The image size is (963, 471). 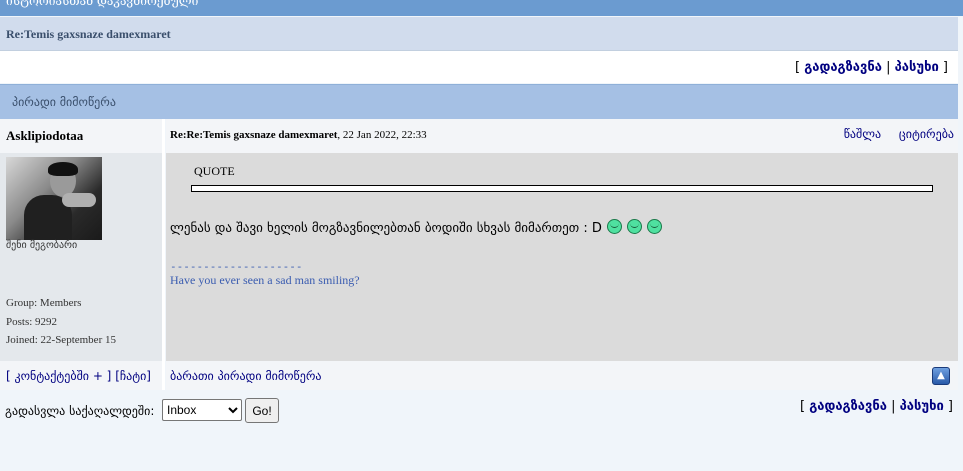 I want to click on post-author-header: Asklipiodotaa, so click(x=82, y=136).